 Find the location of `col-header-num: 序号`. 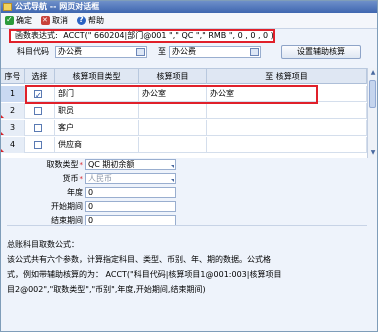

col-header-num: 序号 is located at coordinates (13, 76).